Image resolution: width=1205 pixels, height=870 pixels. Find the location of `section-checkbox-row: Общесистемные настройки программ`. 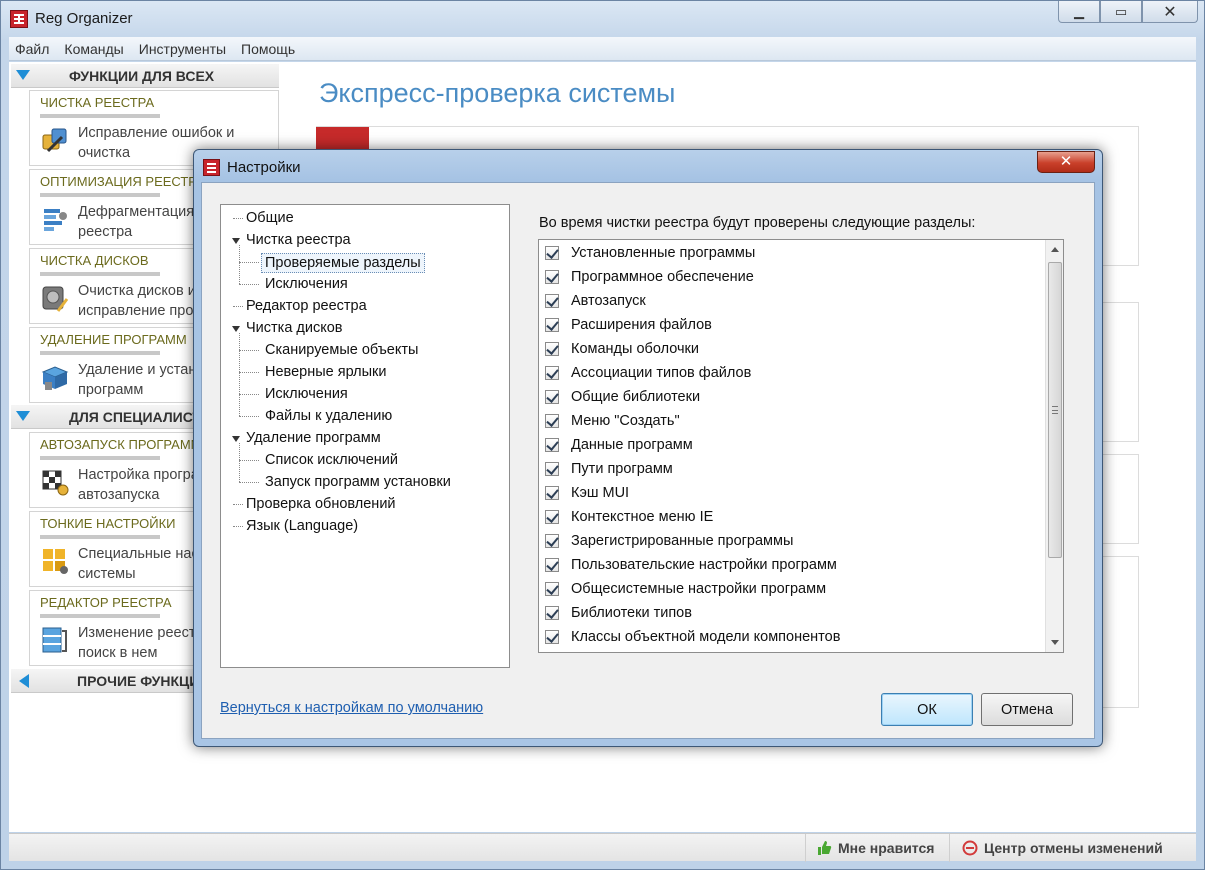

section-checkbox-row: Общесистемные настройки программ is located at coordinates (685, 589).